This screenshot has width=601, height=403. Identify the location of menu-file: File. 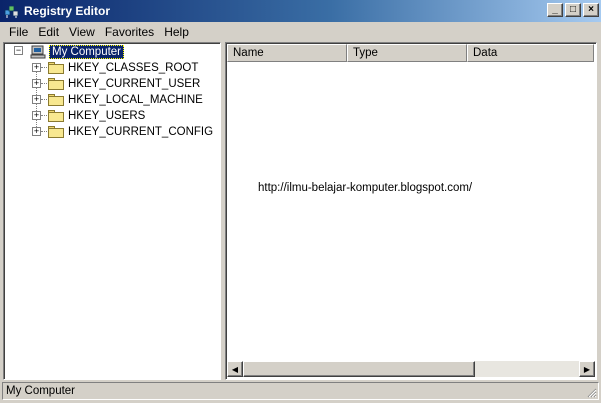
(18, 32).